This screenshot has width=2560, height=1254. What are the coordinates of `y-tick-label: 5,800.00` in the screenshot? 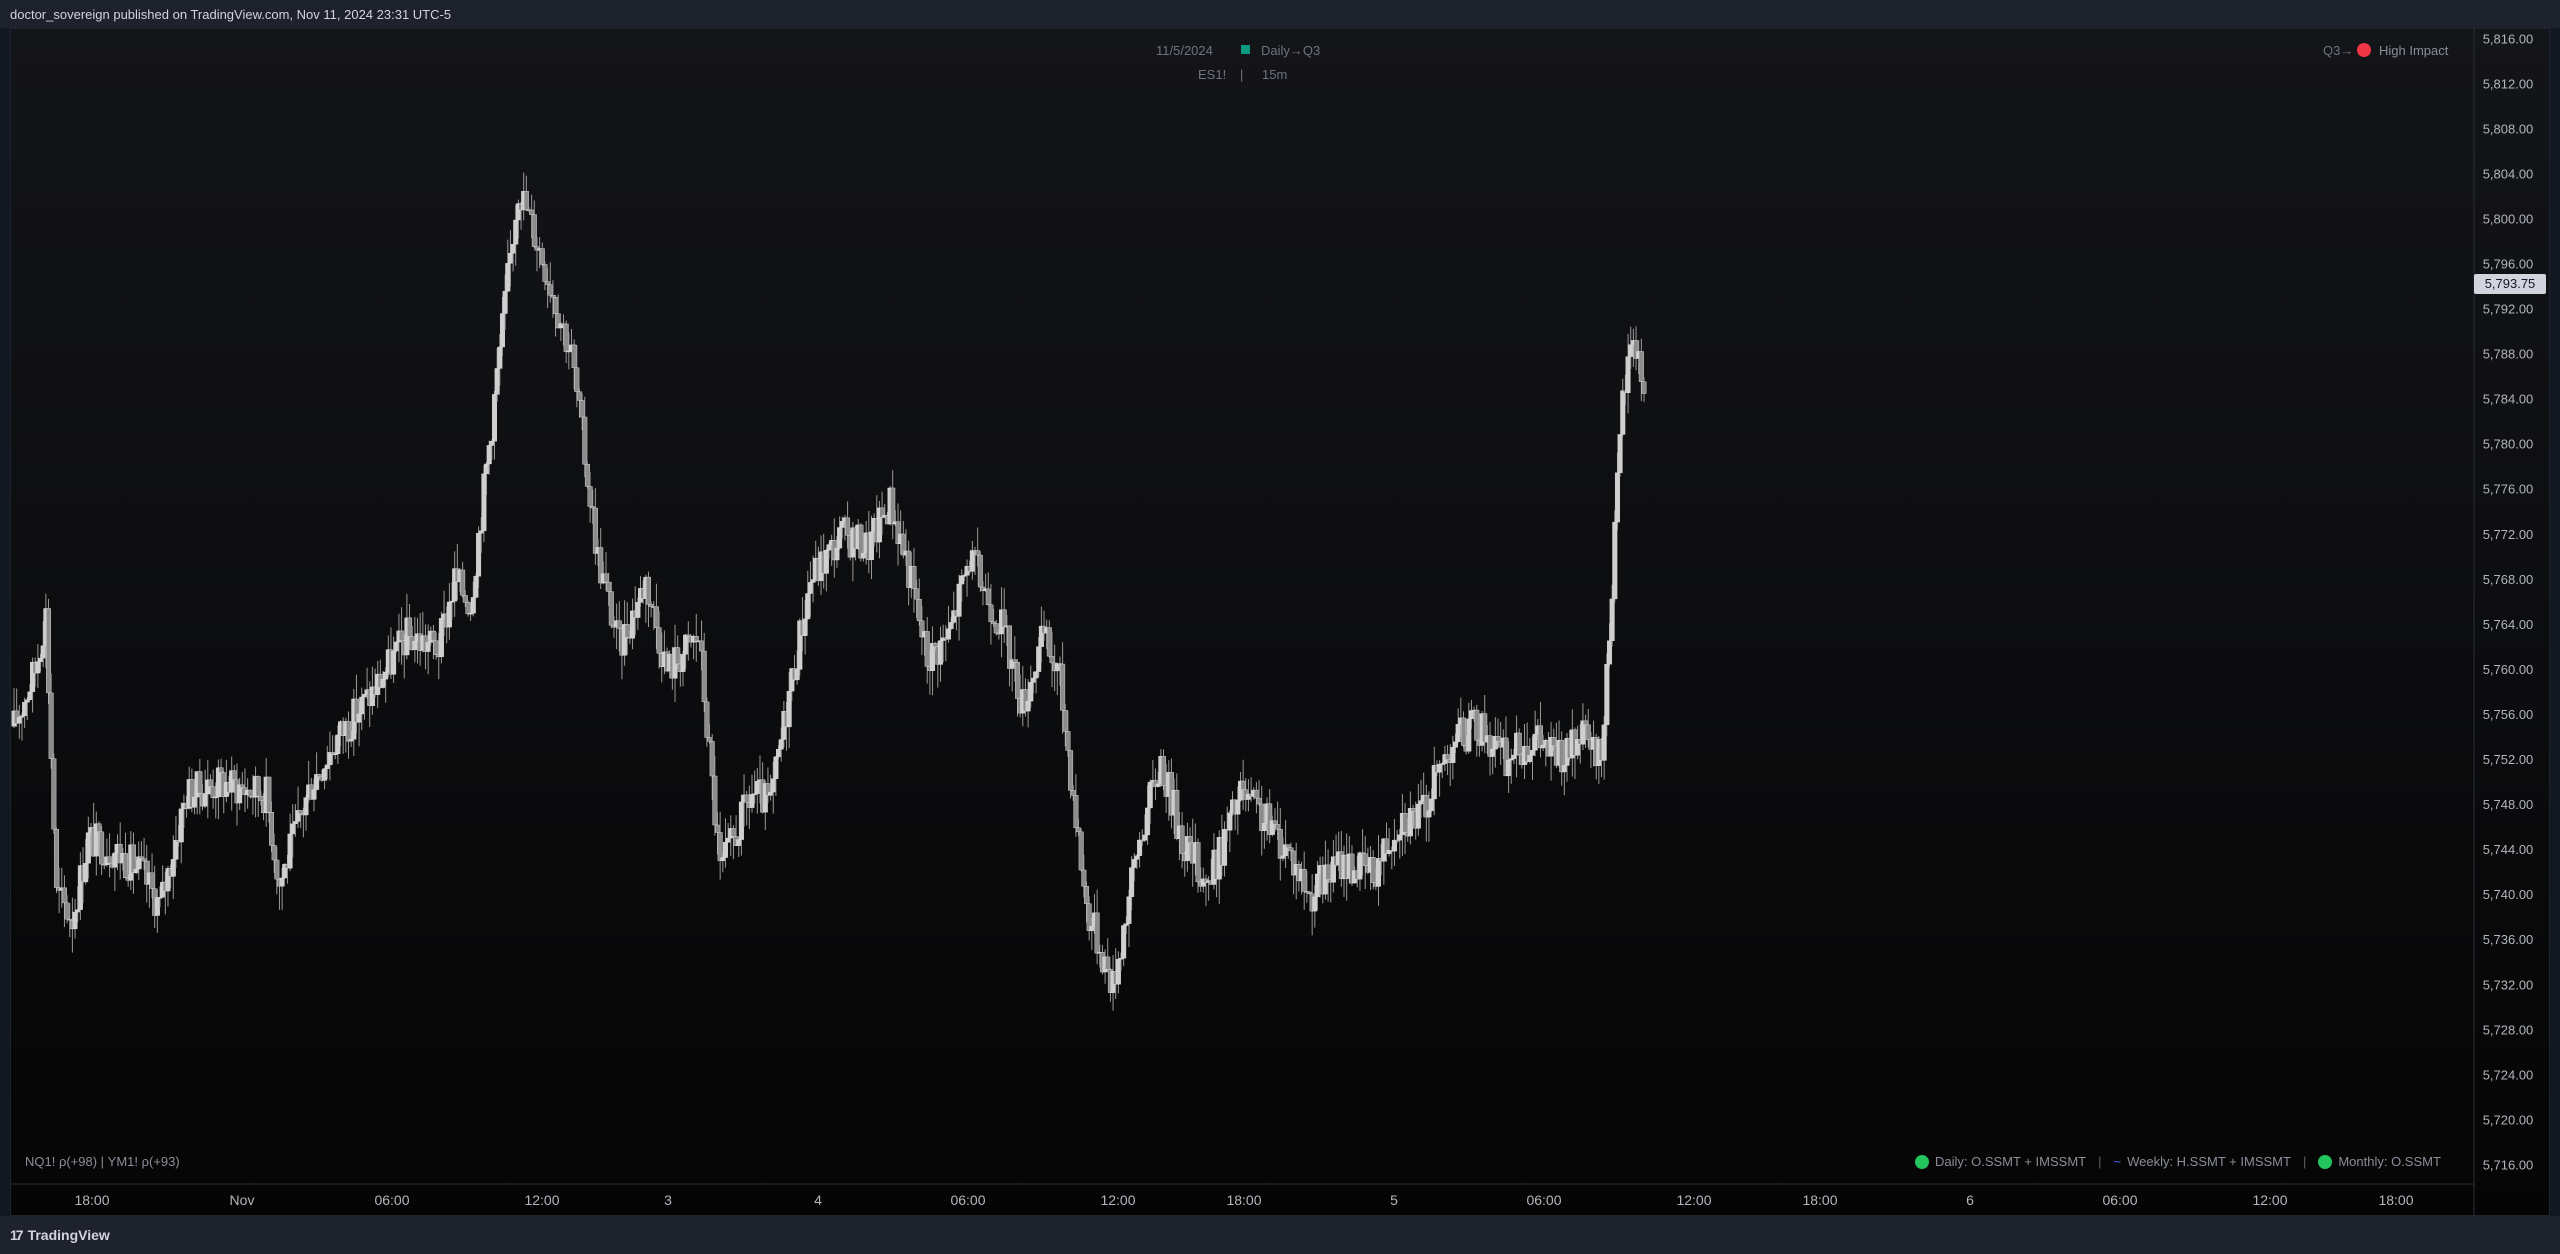 It's located at (2508, 218).